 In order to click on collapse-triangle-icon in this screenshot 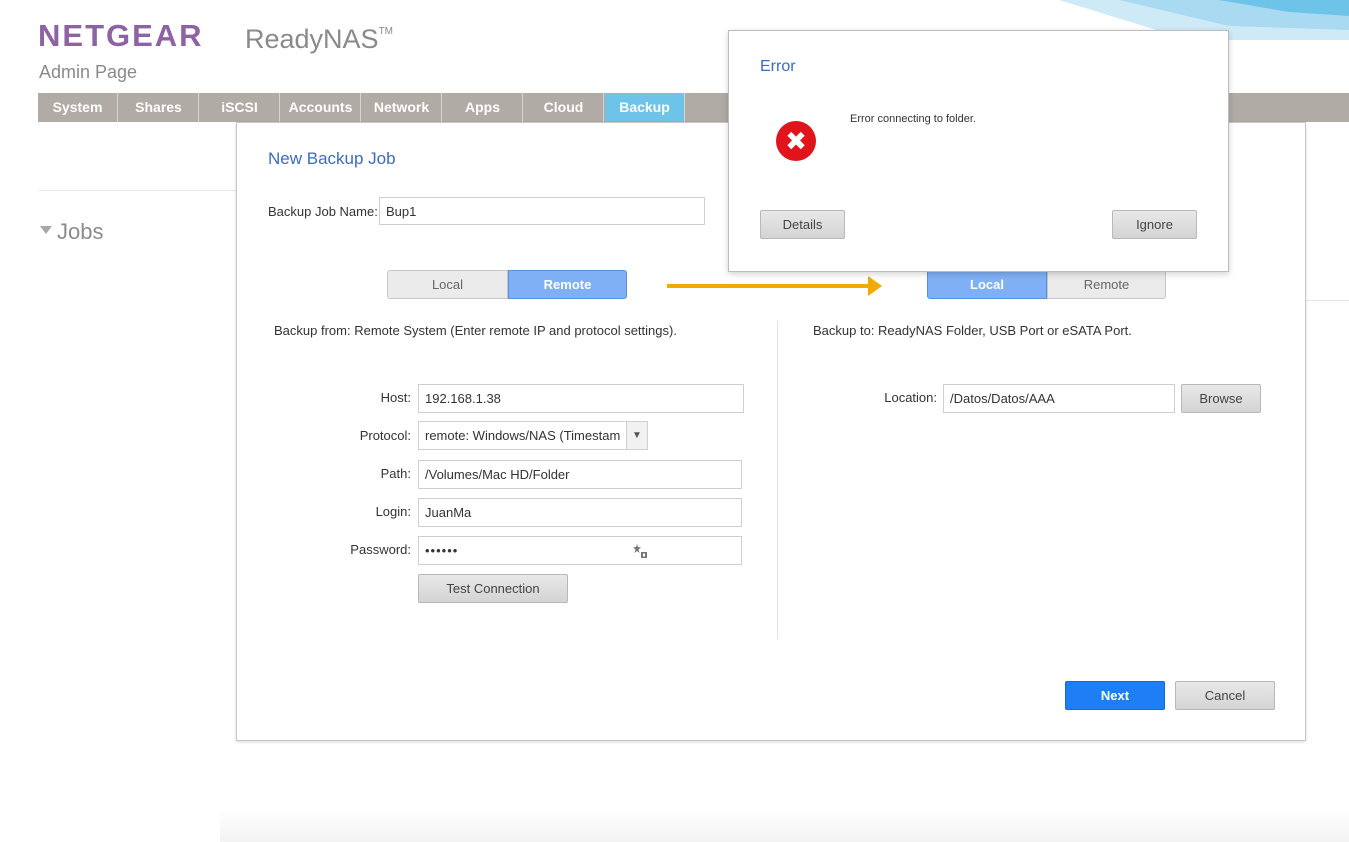, I will do `click(46, 230)`.